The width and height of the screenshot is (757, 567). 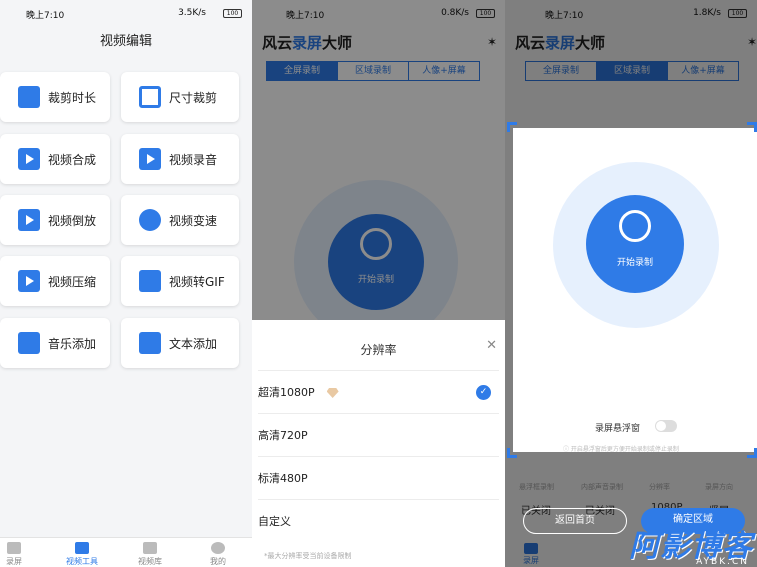 I want to click on user-icon, so click(x=218, y=548).